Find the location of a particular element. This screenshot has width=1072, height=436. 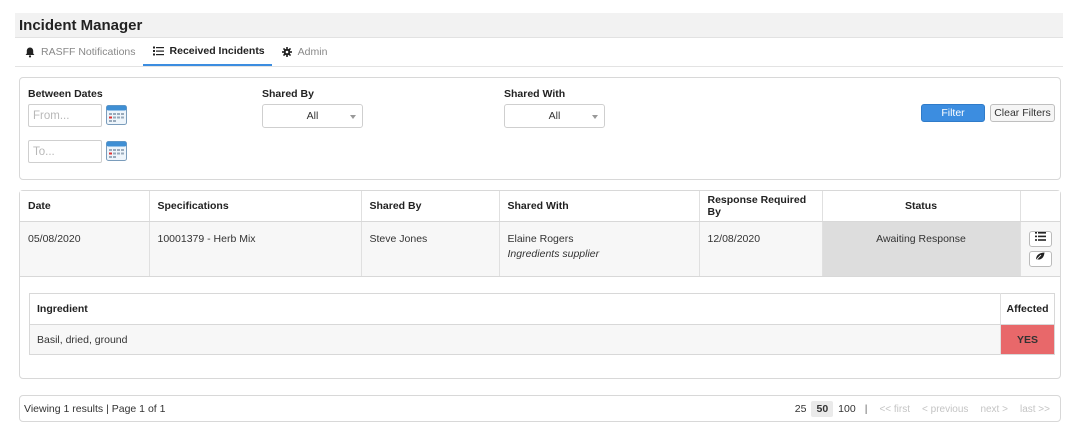

tab-rasff-notifications: RASFF Notifications is located at coordinates (79, 52).